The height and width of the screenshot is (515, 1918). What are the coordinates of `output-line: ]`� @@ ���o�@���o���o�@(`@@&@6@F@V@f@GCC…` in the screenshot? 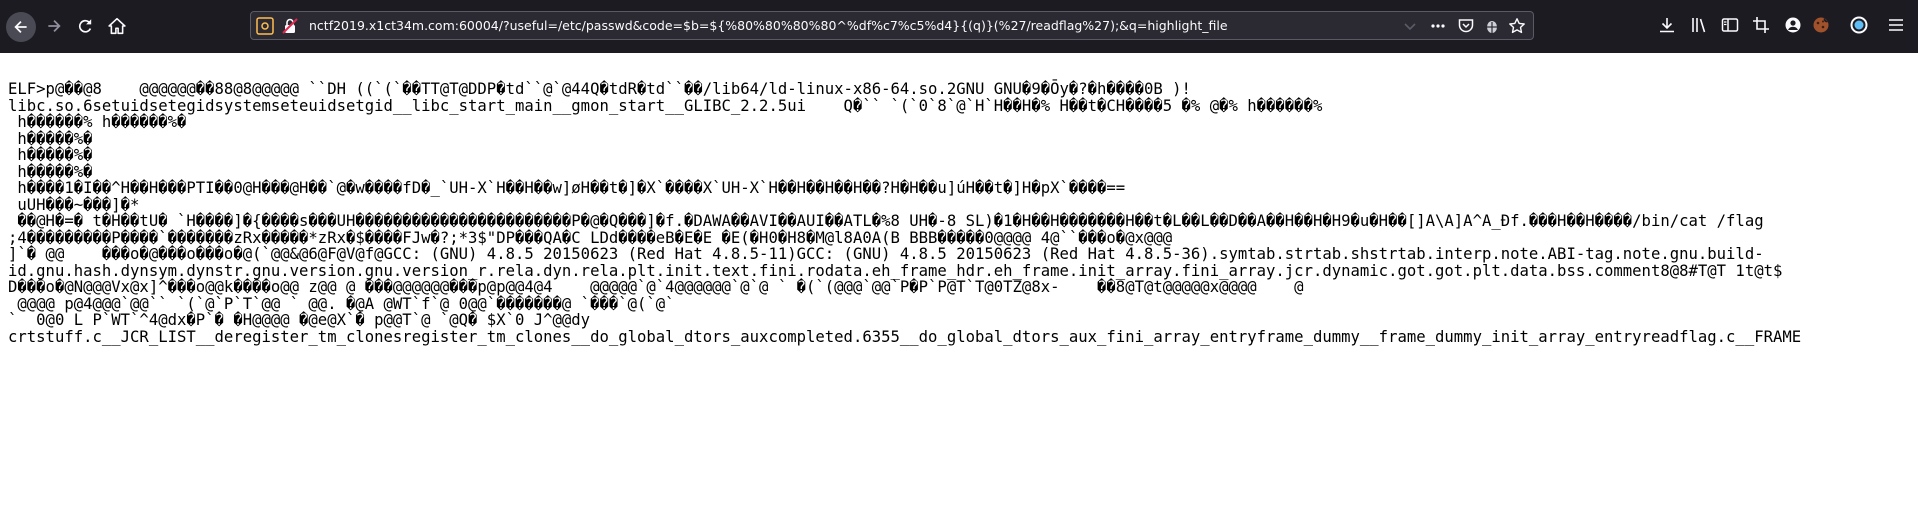 It's located at (886, 254).